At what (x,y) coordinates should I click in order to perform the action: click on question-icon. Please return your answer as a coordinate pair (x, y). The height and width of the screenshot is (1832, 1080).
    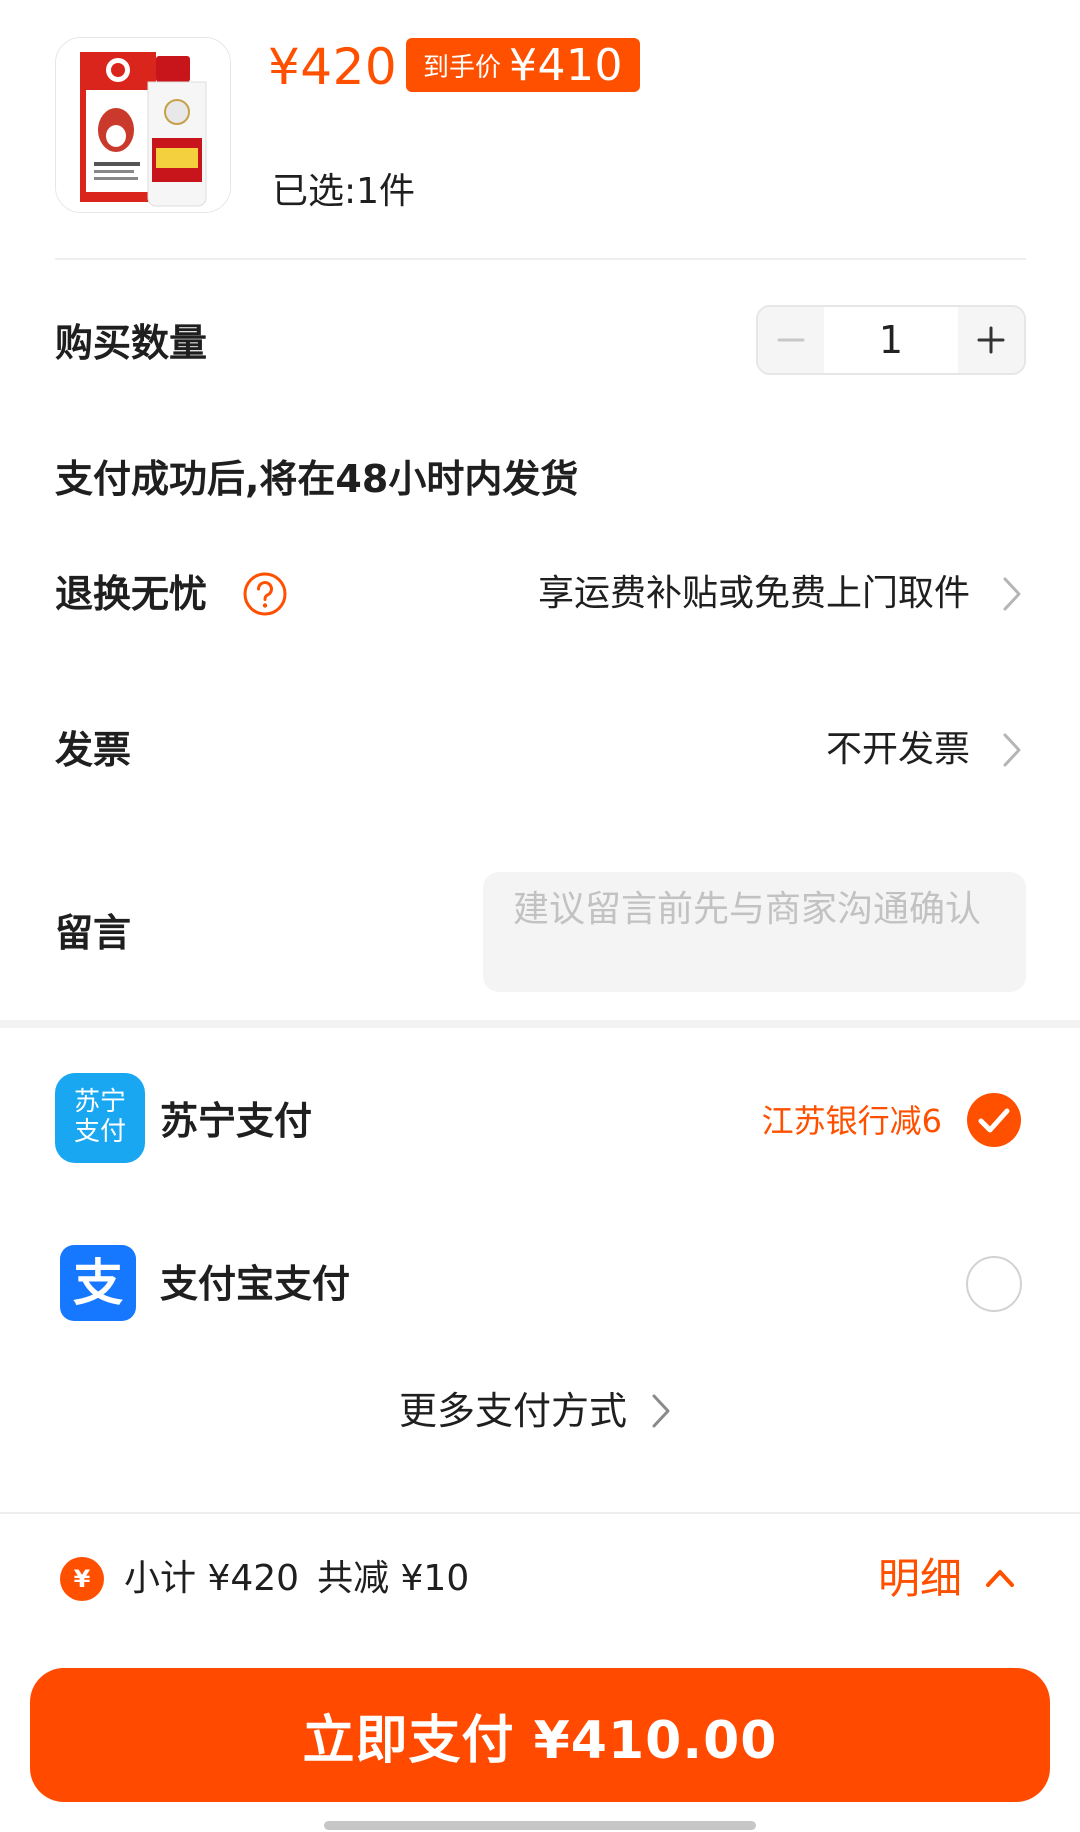
    Looking at the image, I should click on (265, 594).